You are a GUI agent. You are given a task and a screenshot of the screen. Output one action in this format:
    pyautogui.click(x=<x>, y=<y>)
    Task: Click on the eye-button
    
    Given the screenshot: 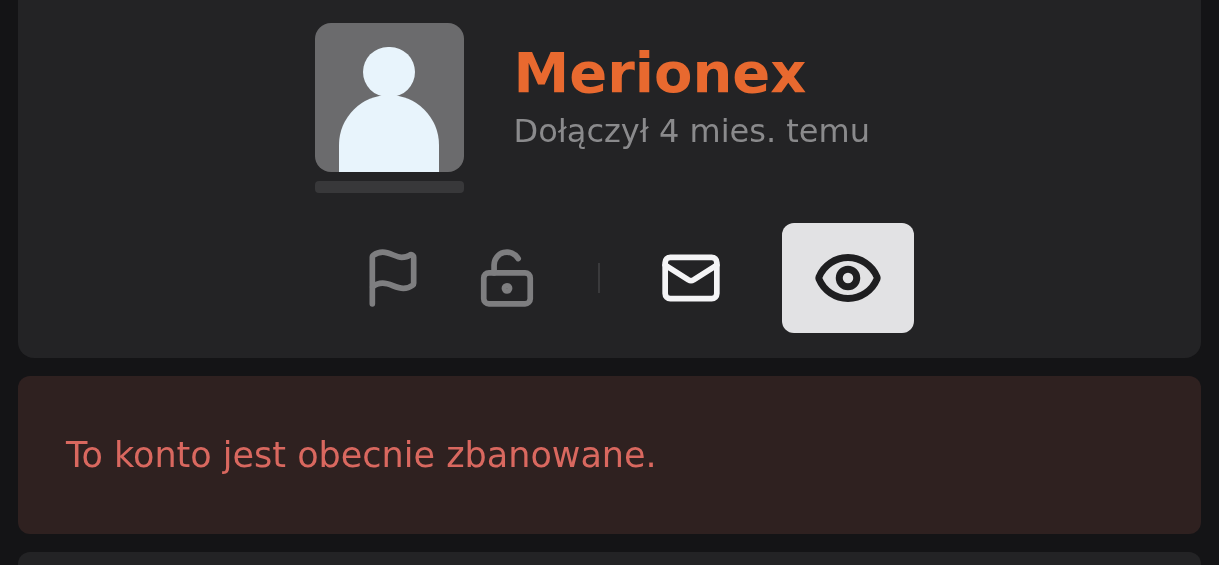 What is the action you would take?
    pyautogui.click(x=847, y=278)
    